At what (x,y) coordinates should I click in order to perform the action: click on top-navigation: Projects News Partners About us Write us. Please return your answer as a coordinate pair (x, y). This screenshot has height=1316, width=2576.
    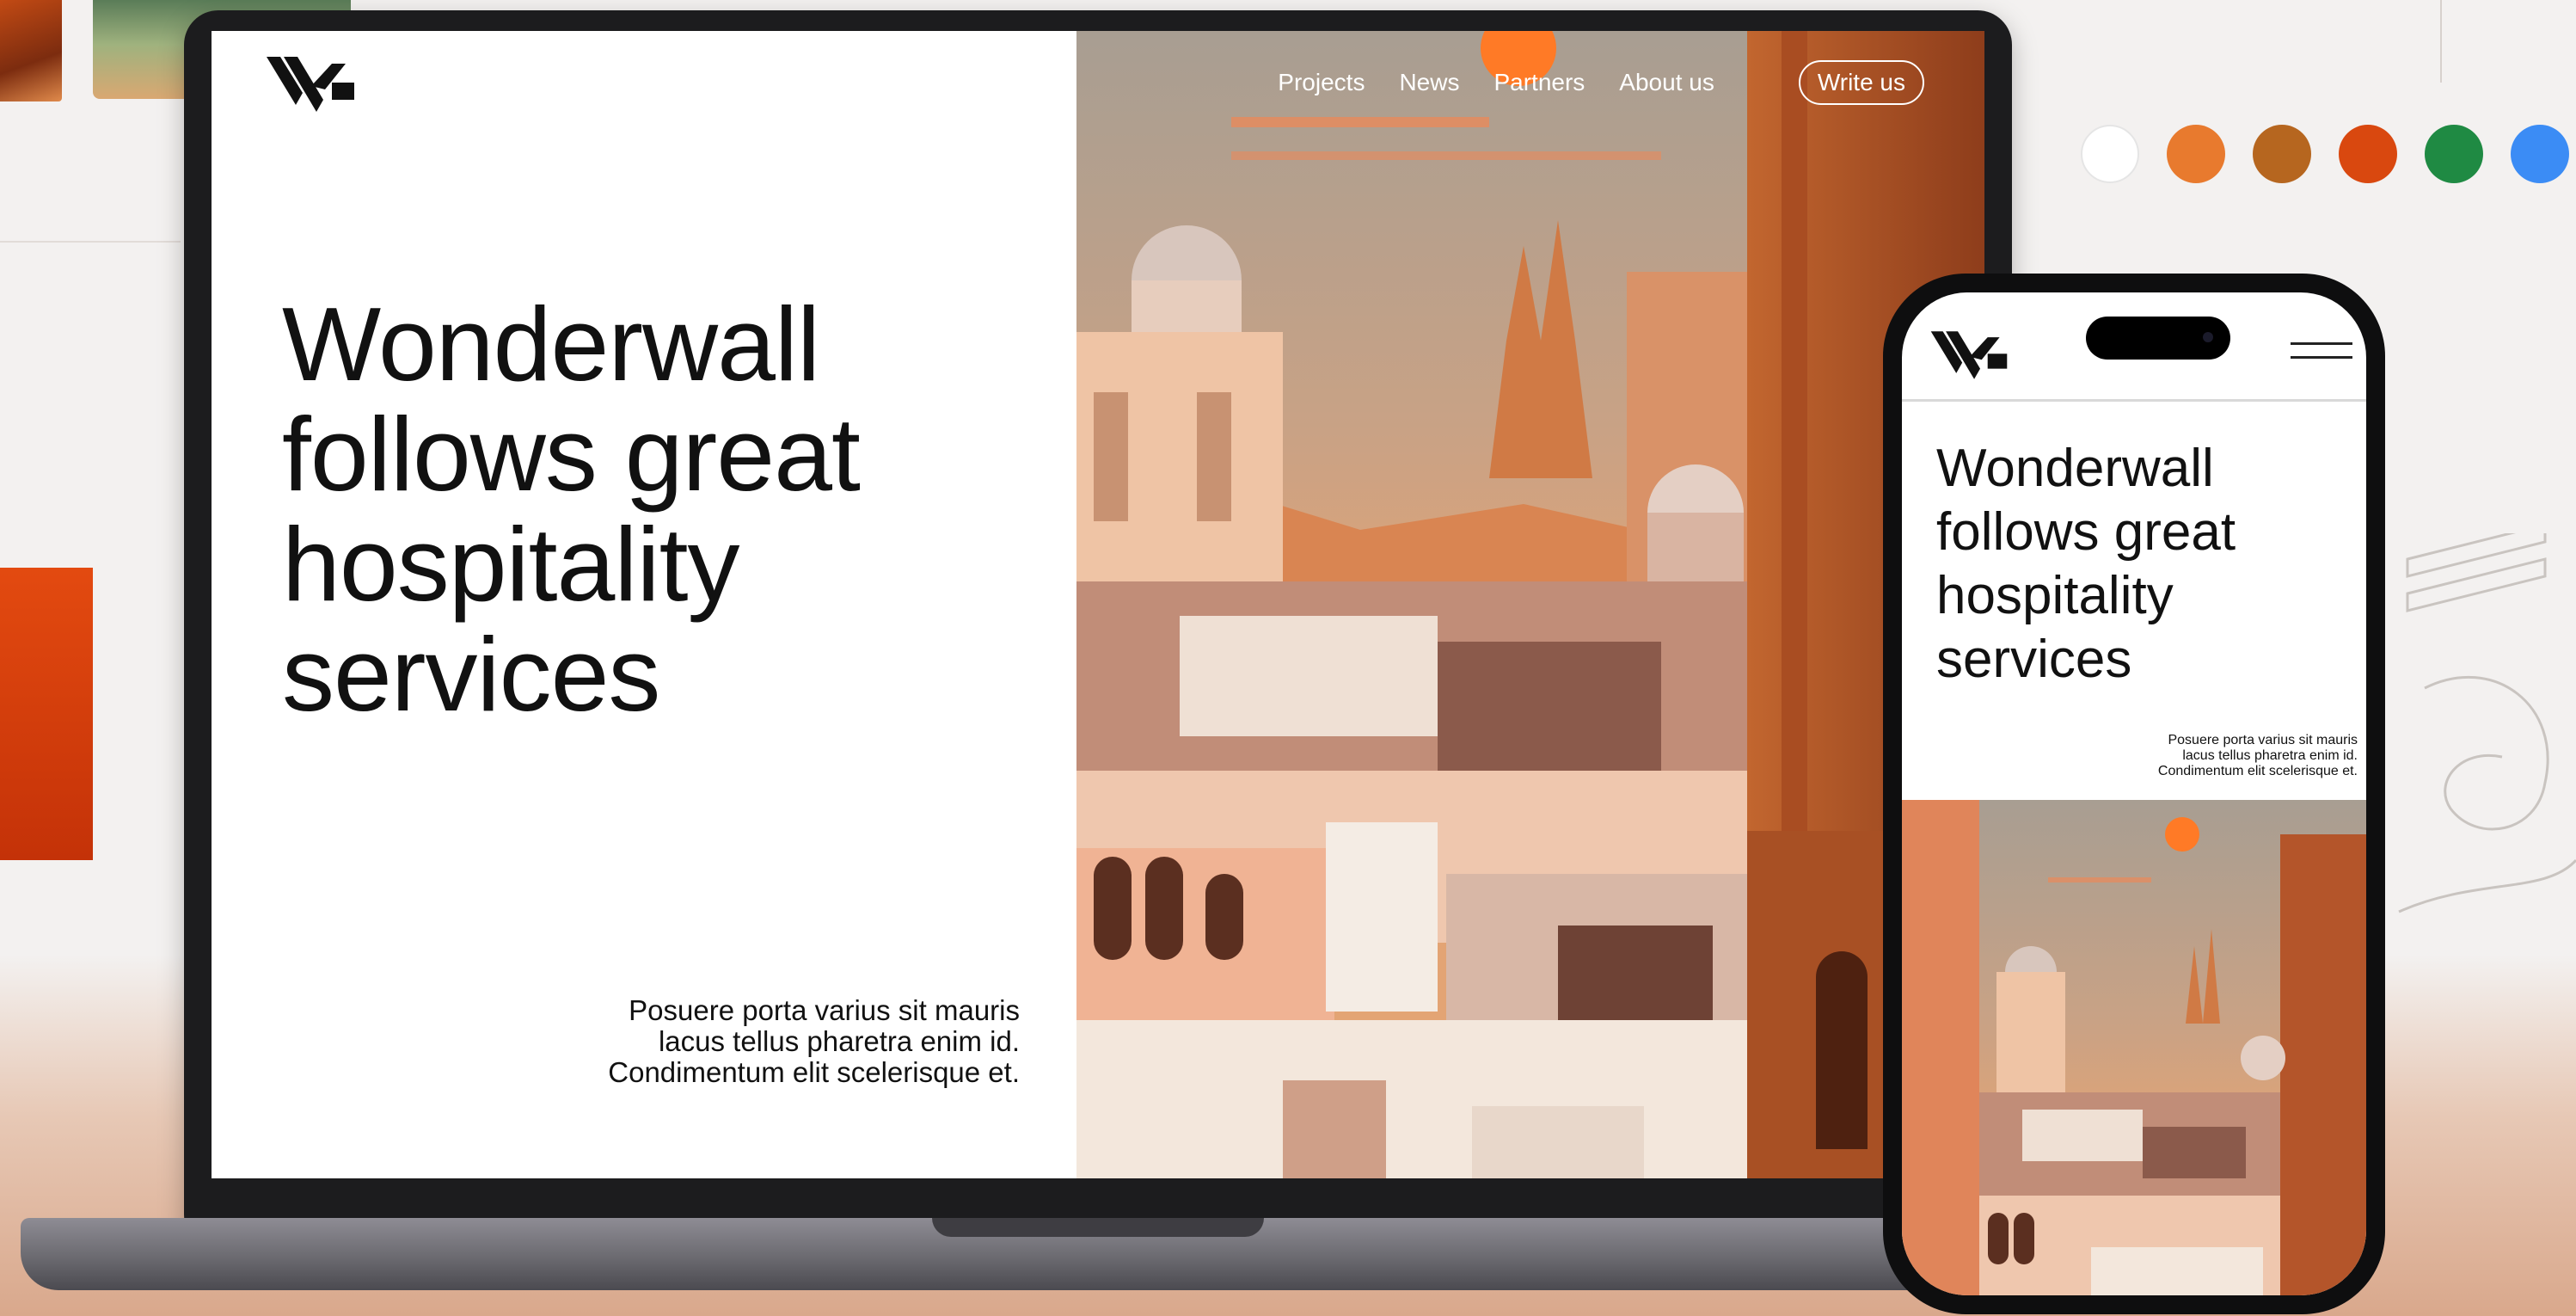
    Looking at the image, I should click on (1601, 83).